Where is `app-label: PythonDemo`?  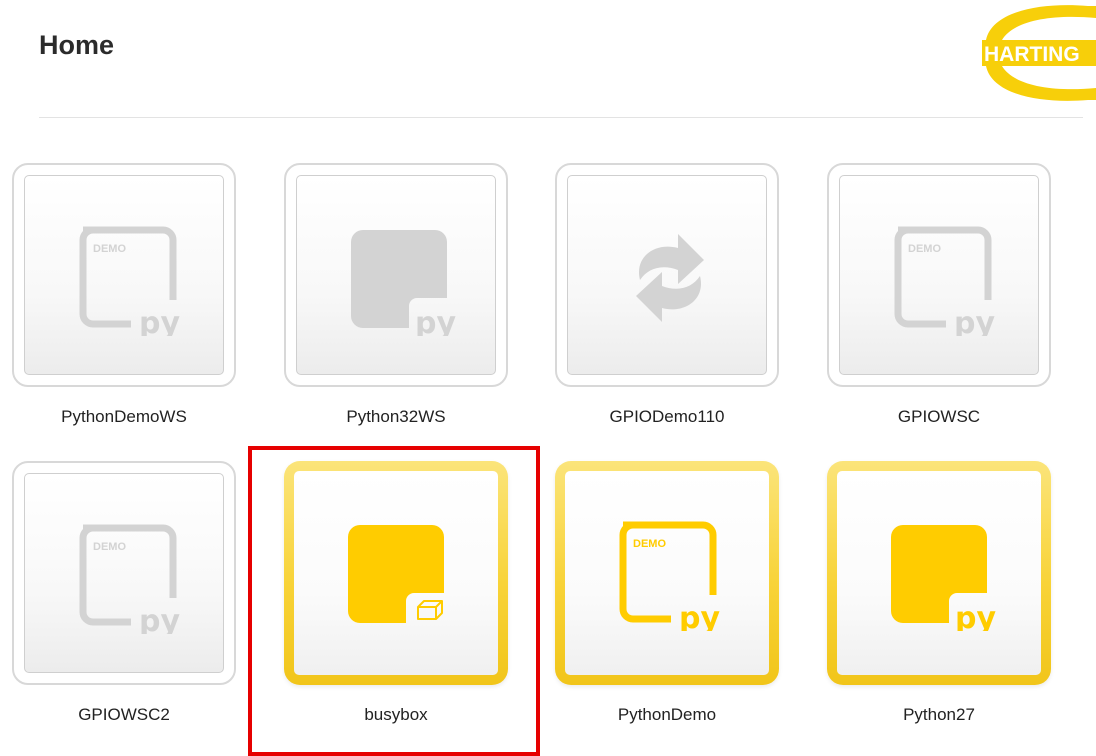
app-label: PythonDemo is located at coordinates (667, 714).